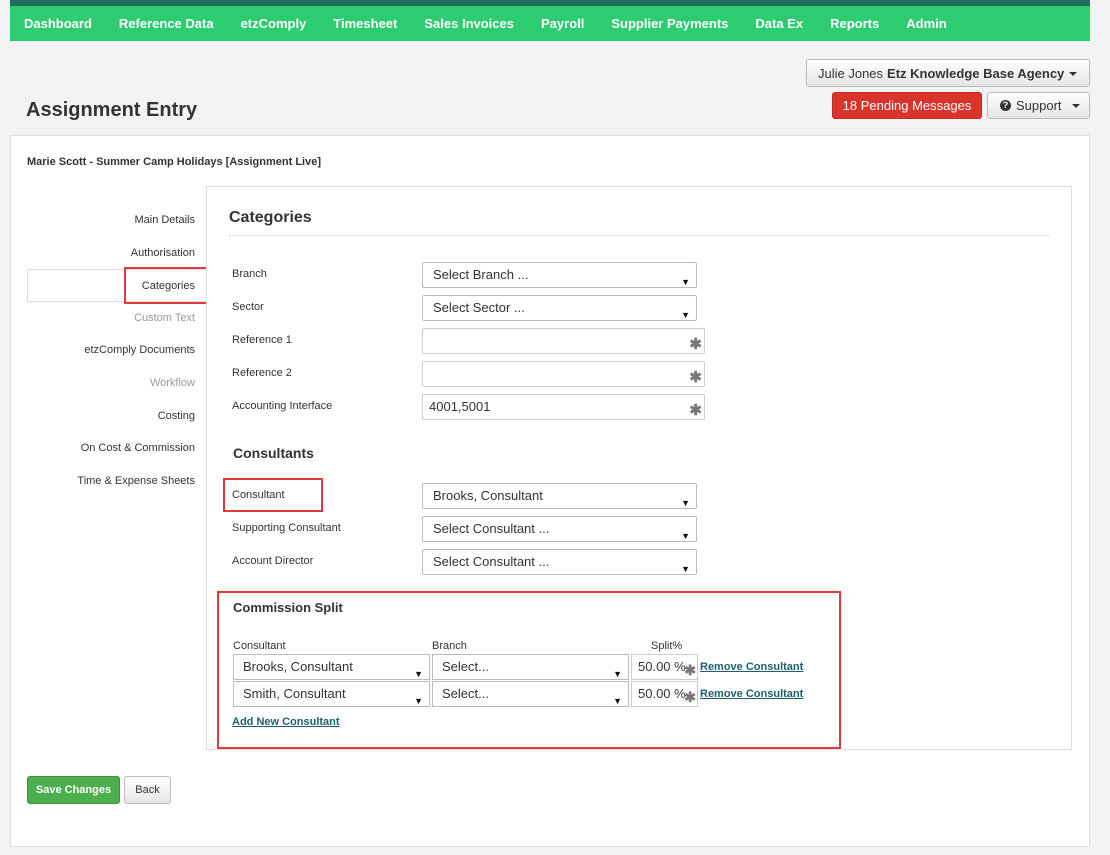  What do you see at coordinates (779, 23) in the screenshot?
I see `nav-item-data-ex: Data Ex` at bounding box center [779, 23].